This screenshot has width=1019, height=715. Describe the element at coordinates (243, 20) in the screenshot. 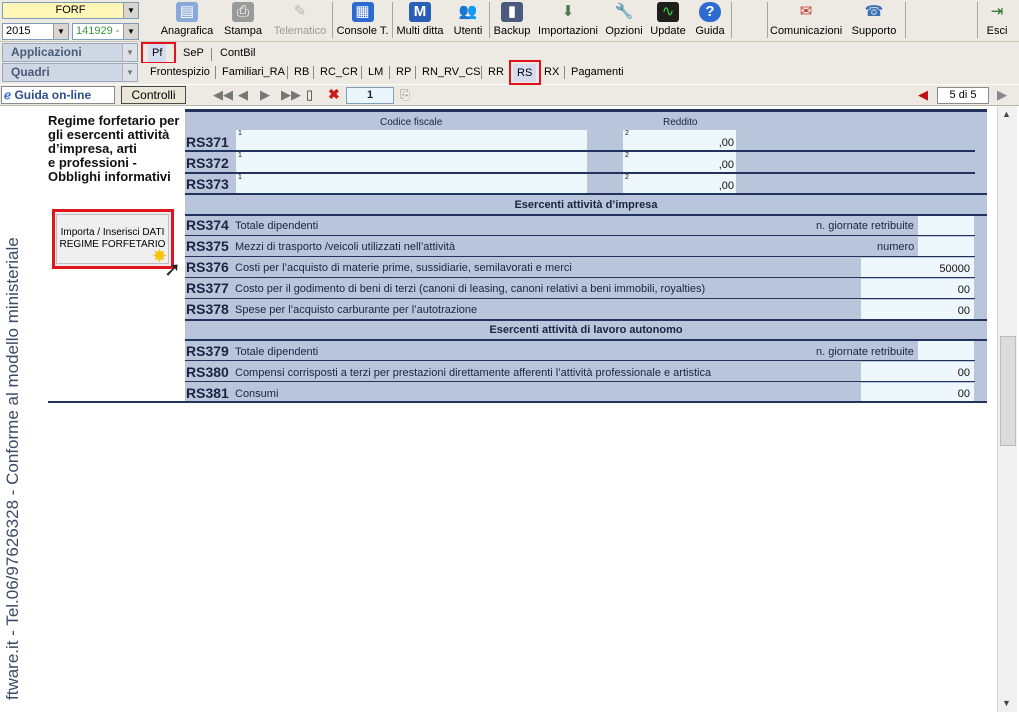

I see `stampa-button: ⎙ Stampa` at that location.